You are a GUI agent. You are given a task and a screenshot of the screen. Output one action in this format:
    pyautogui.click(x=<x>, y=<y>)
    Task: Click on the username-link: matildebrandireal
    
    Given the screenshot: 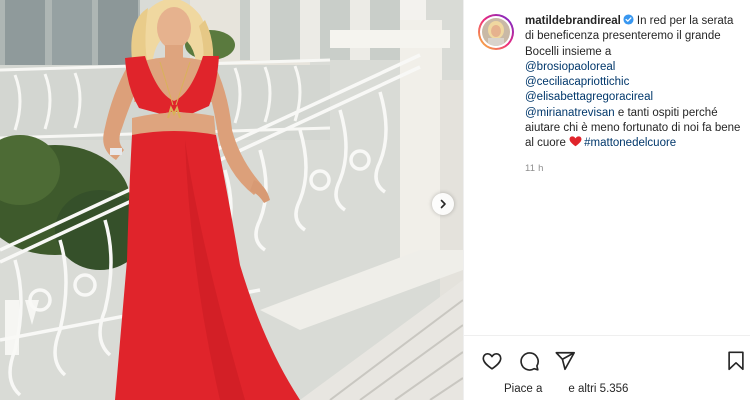 What is the action you would take?
    pyautogui.click(x=573, y=21)
    